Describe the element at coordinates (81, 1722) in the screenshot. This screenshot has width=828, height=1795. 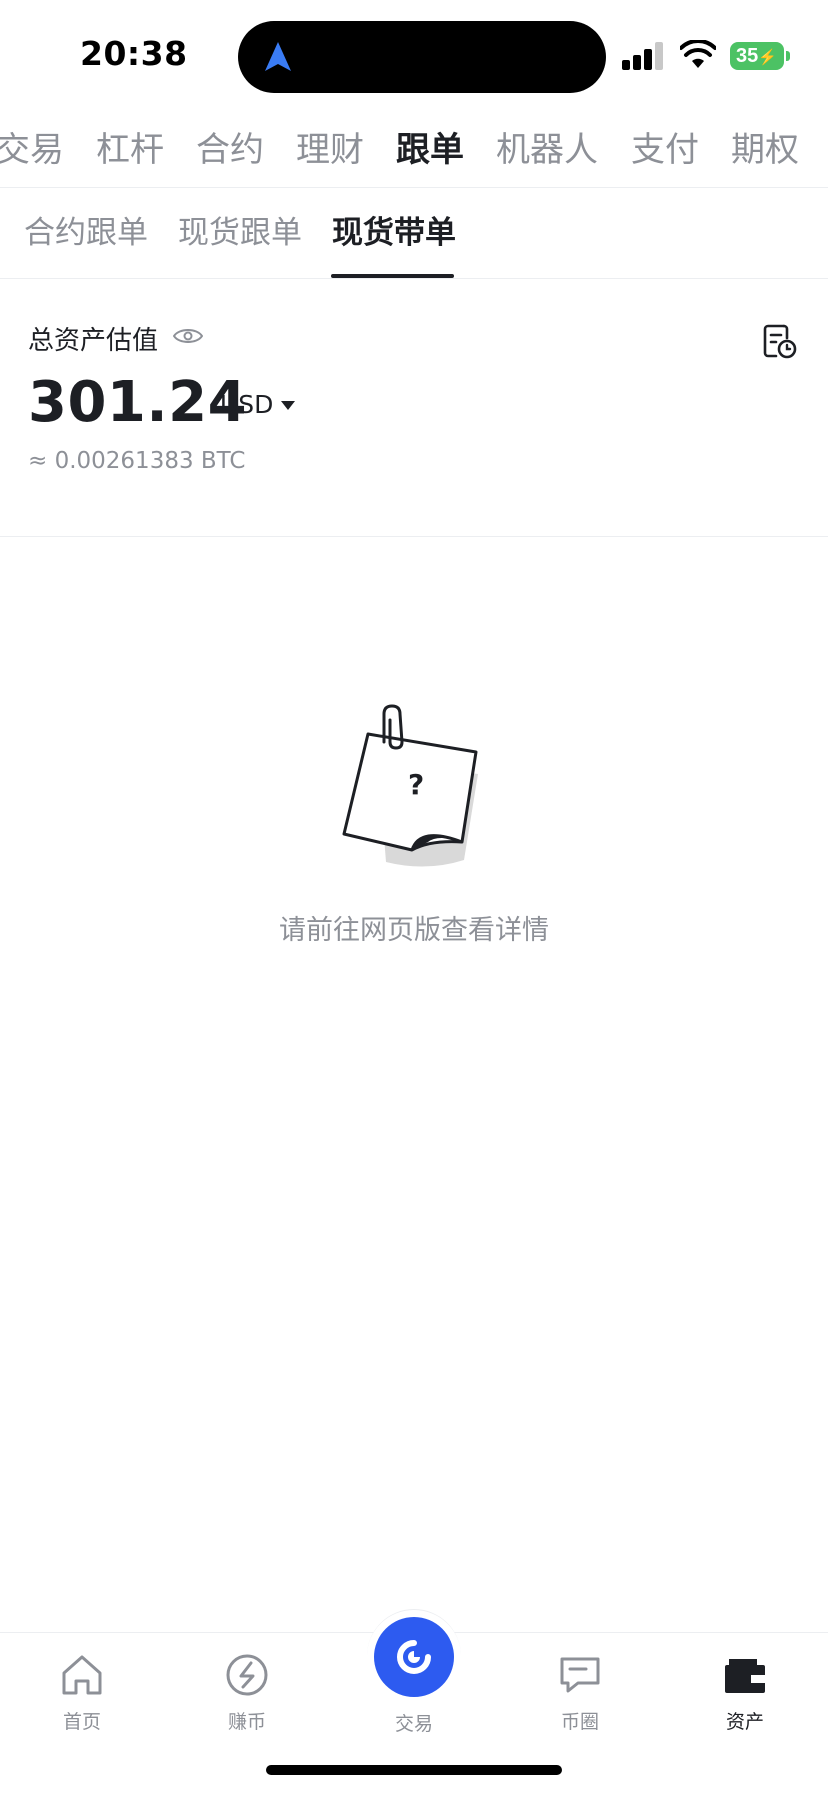
I see `nav-home-label: 首页` at that location.